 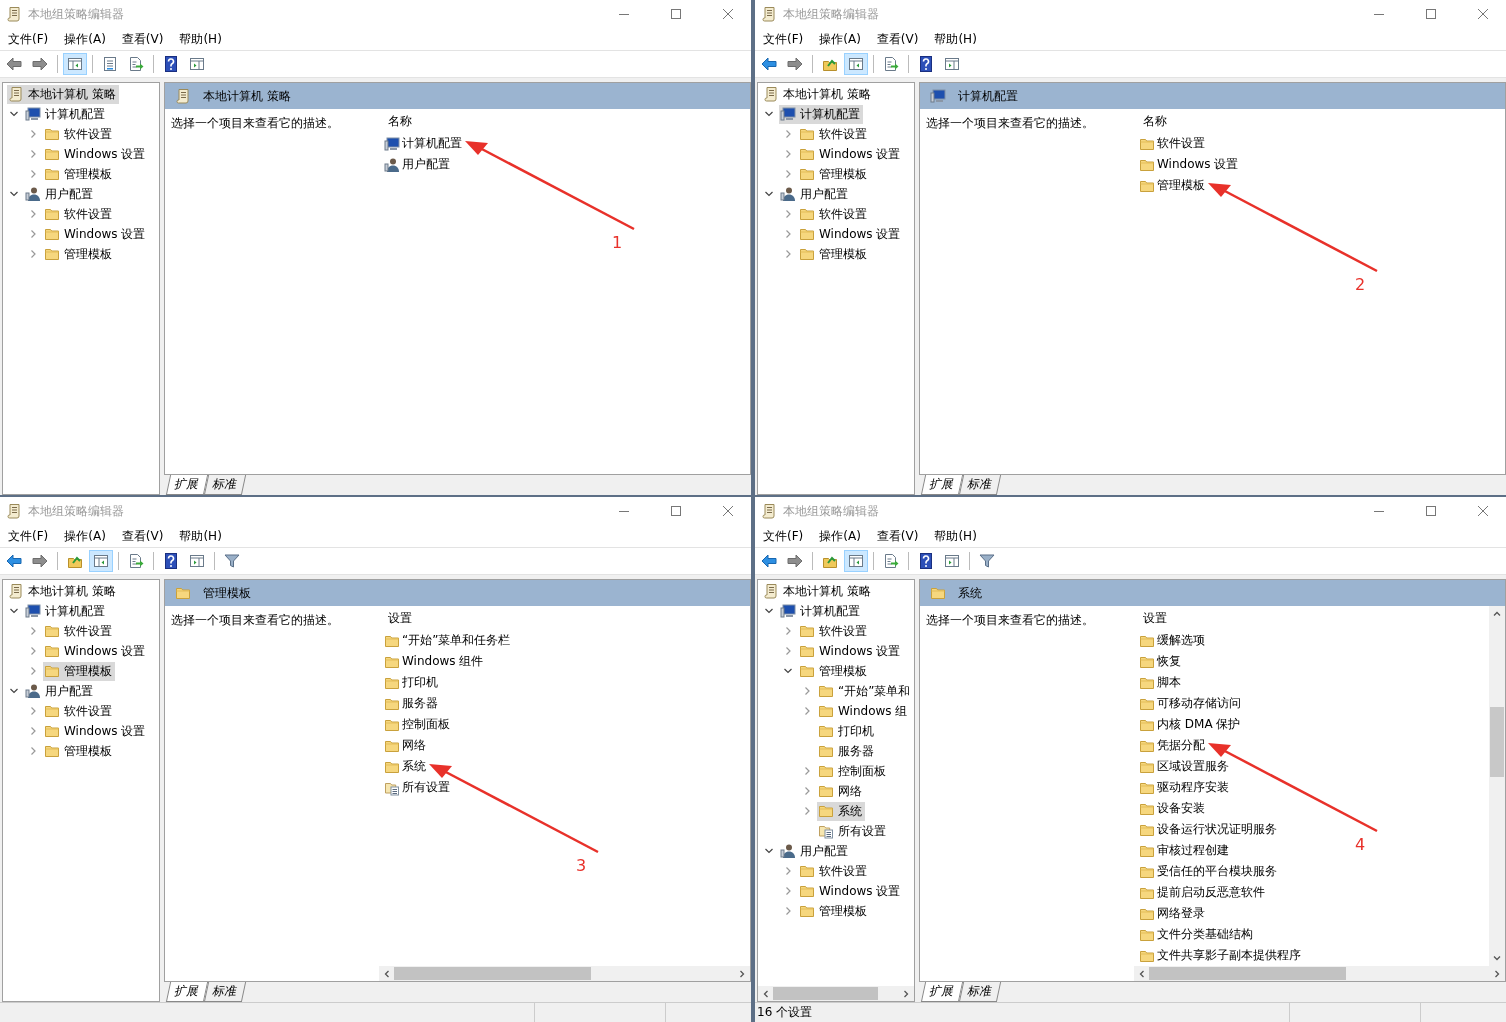 I want to click on list-item: Windows 组件, so click(x=434, y=661).